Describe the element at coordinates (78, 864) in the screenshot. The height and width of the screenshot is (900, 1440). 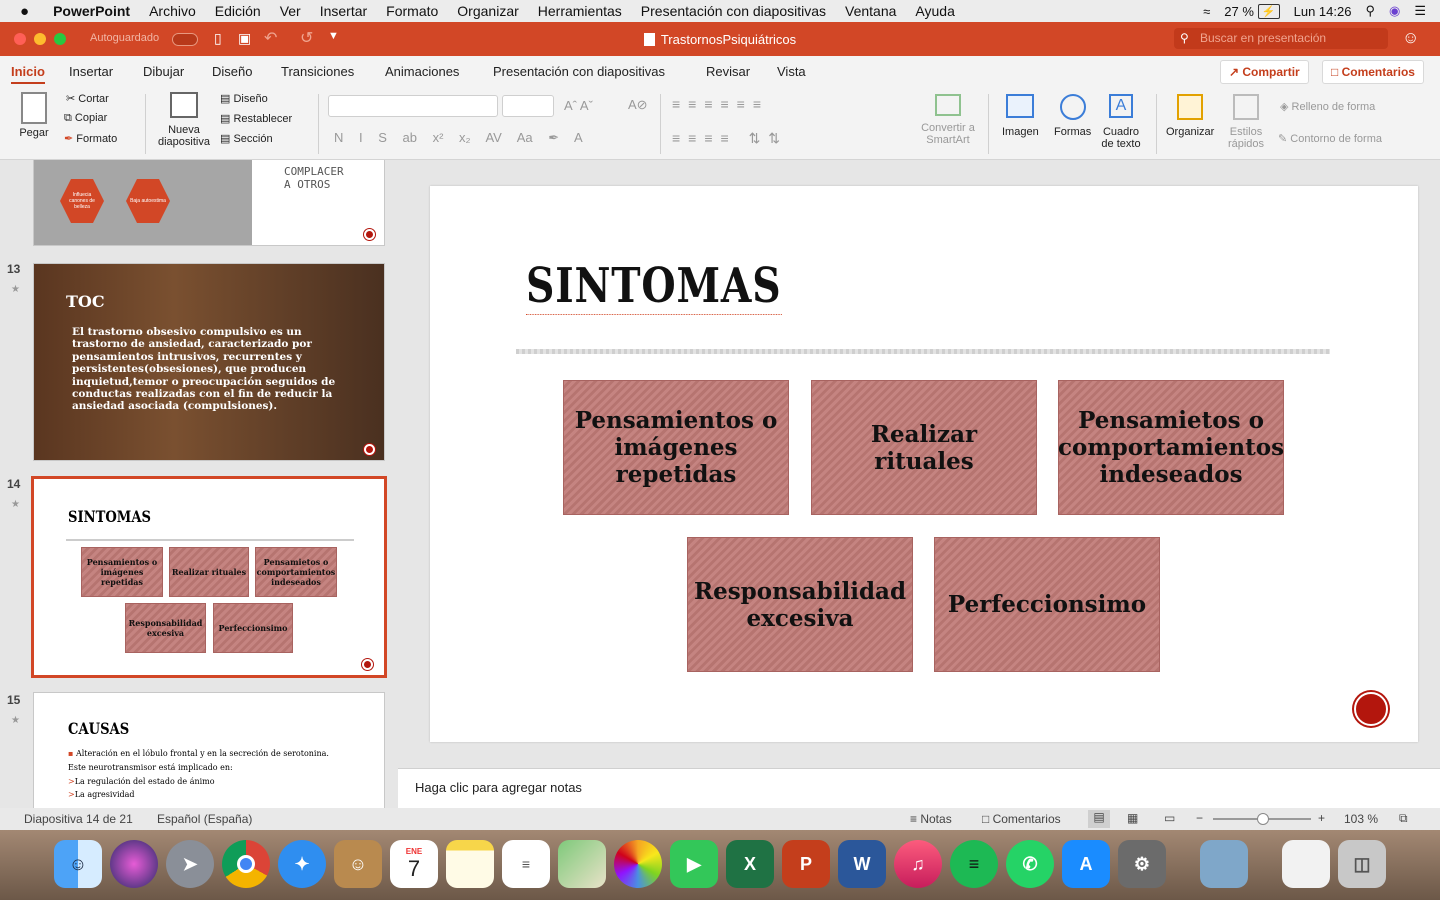
I see `finder-icon: ☺` at that location.